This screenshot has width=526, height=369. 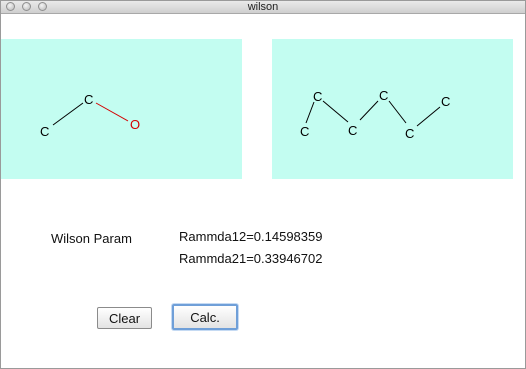 What do you see at coordinates (90, 115) in the screenshot?
I see `molecule-structure-1: C C O` at bounding box center [90, 115].